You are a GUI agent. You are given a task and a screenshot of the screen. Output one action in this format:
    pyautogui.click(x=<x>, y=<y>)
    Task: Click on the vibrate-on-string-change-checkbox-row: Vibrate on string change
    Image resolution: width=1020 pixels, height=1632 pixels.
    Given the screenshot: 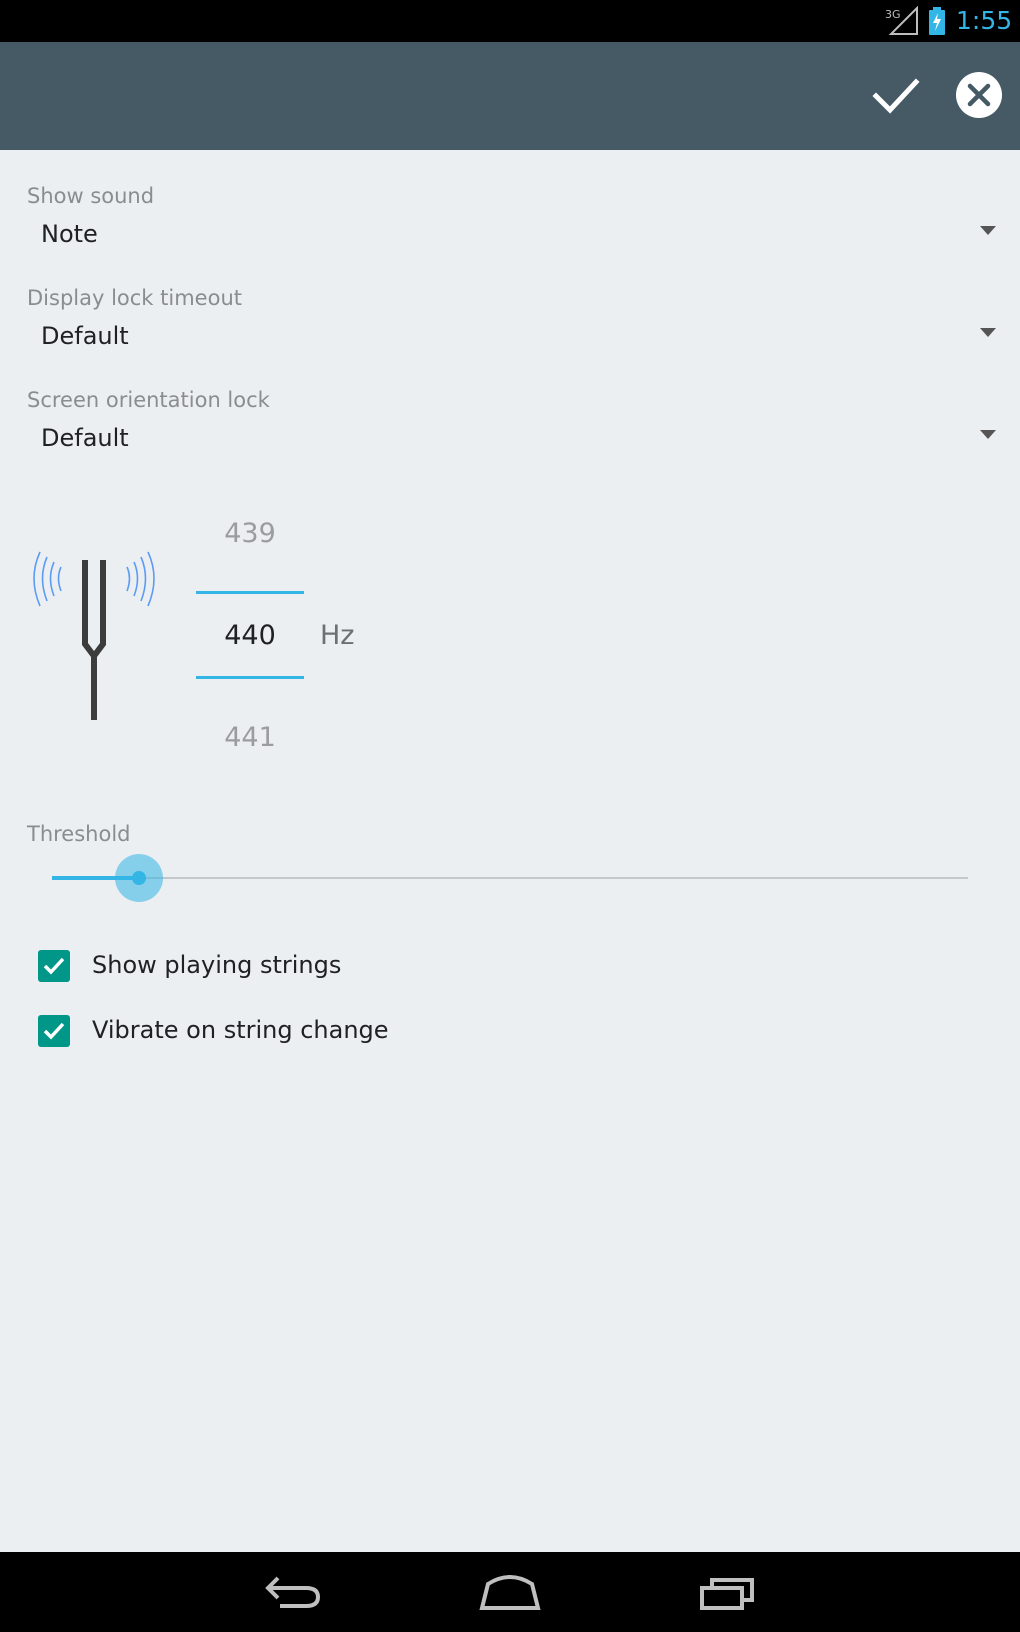 What is the action you would take?
    pyautogui.click(x=286, y=1030)
    